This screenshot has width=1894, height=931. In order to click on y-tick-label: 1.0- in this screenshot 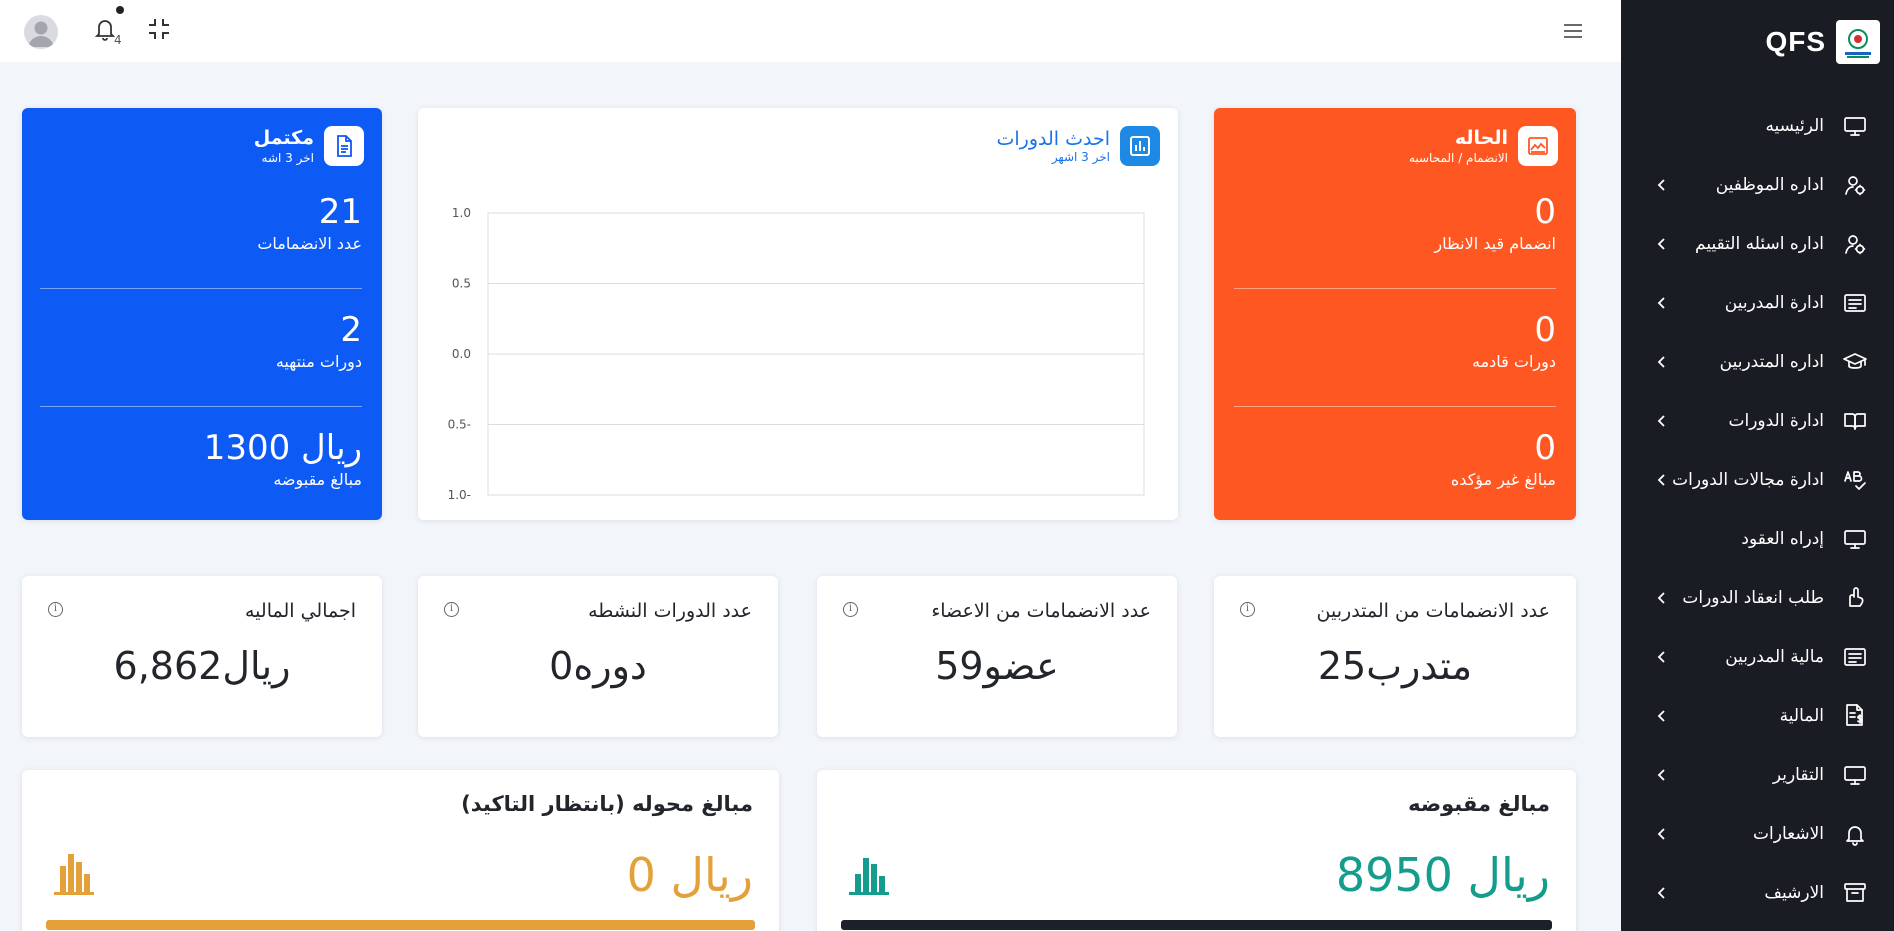, I will do `click(459, 495)`.